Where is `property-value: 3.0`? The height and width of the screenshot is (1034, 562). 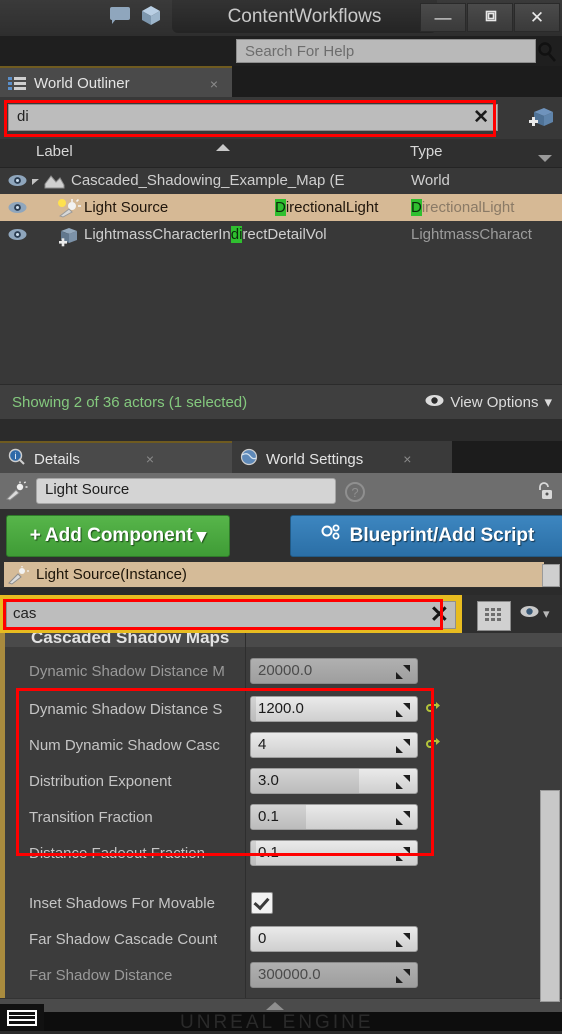
property-value: 3.0 is located at coordinates (268, 780).